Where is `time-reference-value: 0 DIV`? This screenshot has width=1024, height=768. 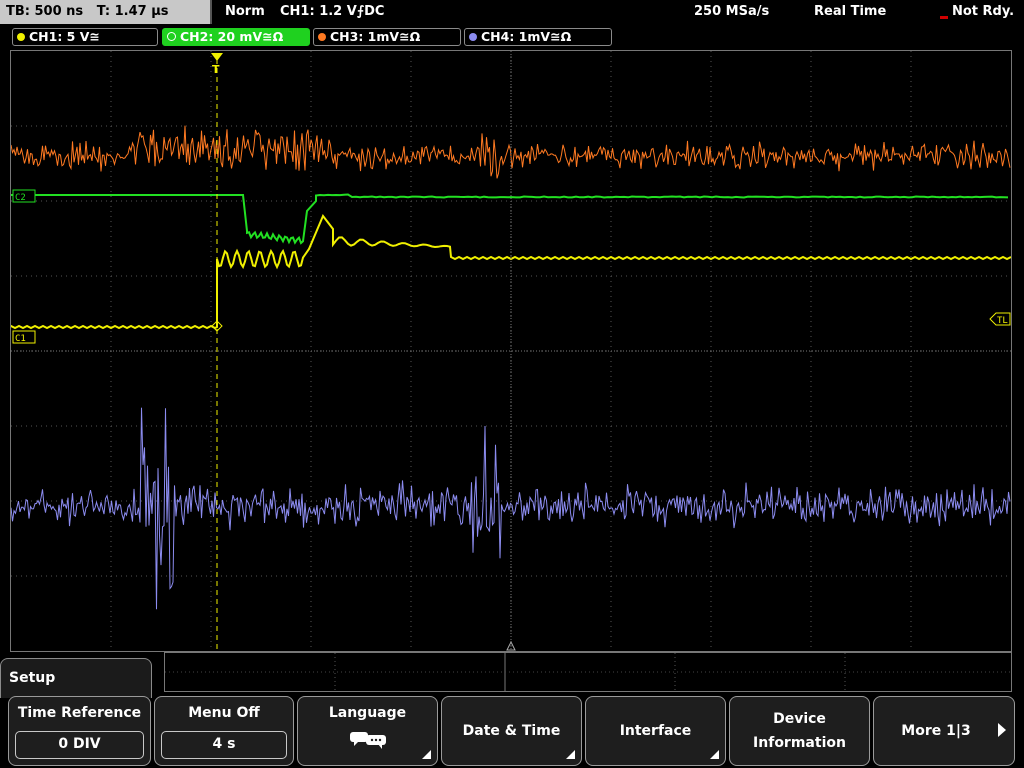 time-reference-value: 0 DIV is located at coordinates (79, 745).